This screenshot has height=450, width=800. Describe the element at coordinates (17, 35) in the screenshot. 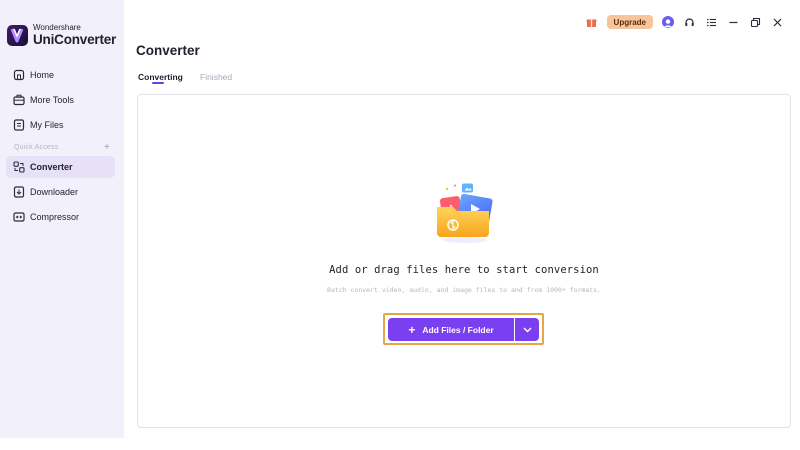

I see `app-logo-icon` at that location.